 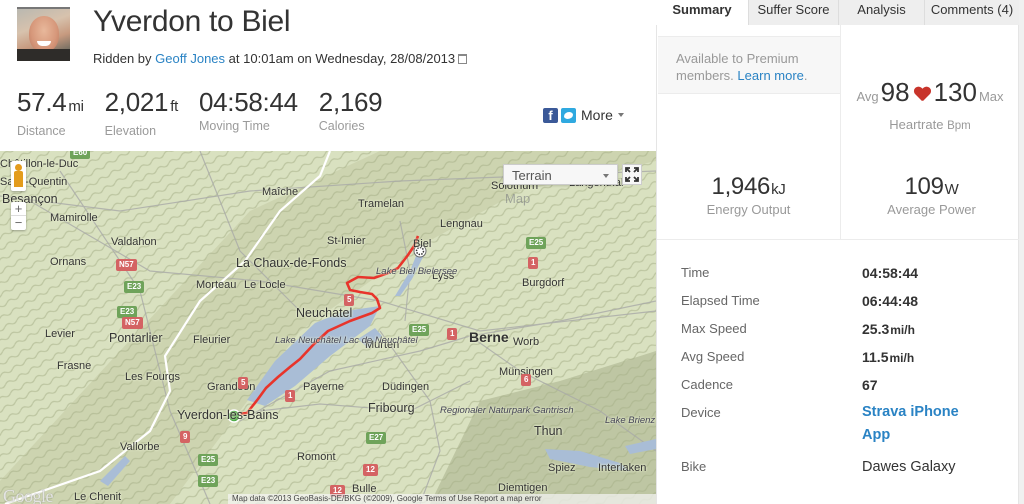 I want to click on stat-distance: 57.4 mi Distance, so click(x=50, y=112).